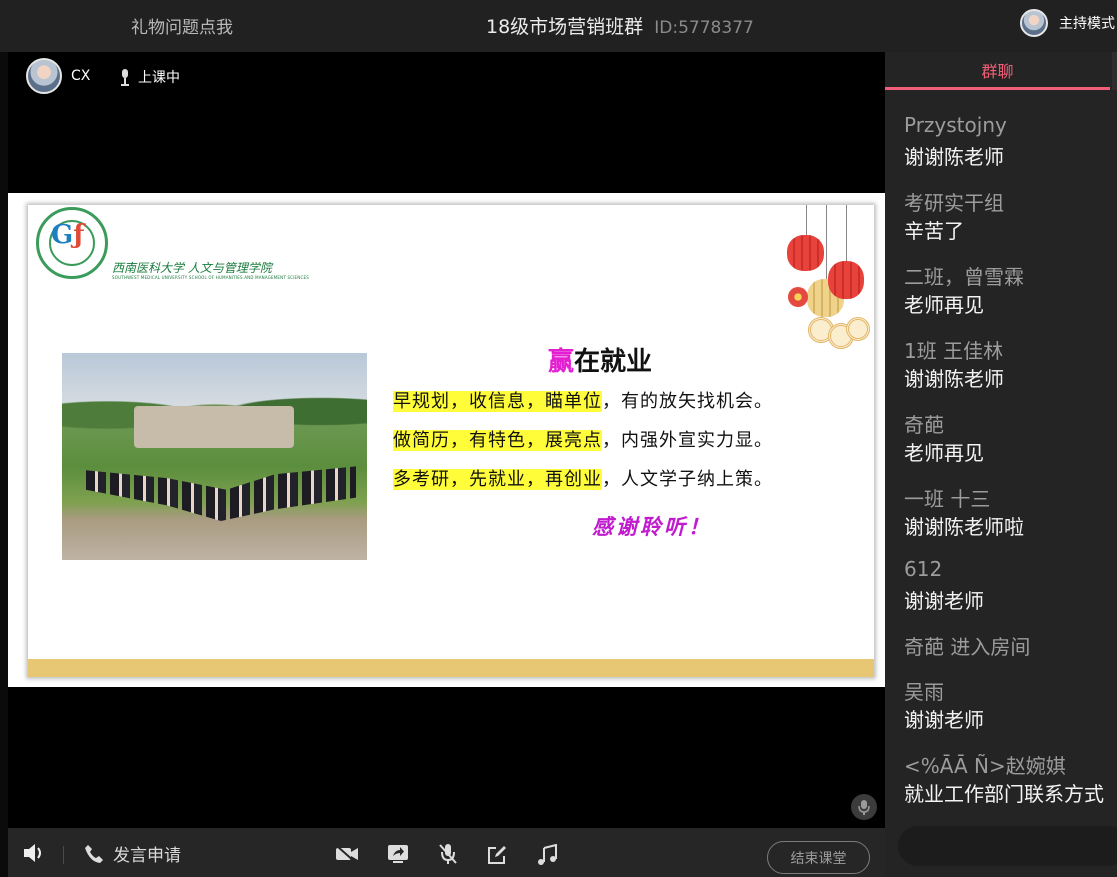 This screenshot has width=1117, height=877. I want to click on chat-username: <%ĀĀ Ñ>赵婉娸, so click(985, 766).